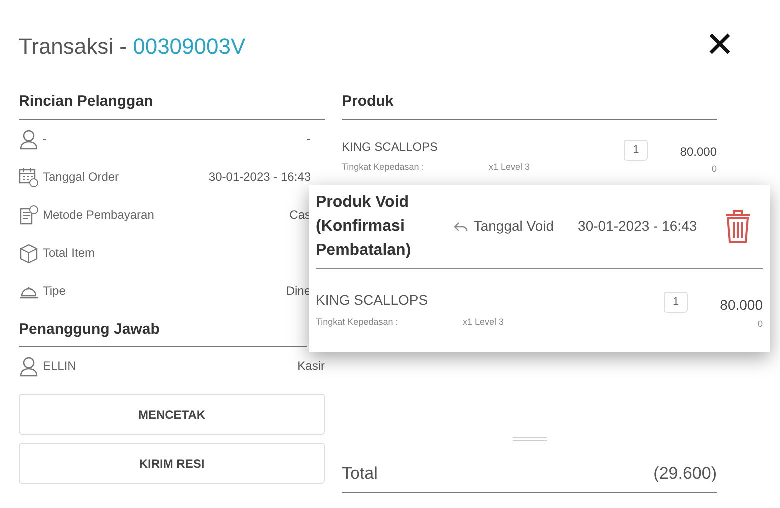  I want to click on calendar-icon, so click(29, 177).